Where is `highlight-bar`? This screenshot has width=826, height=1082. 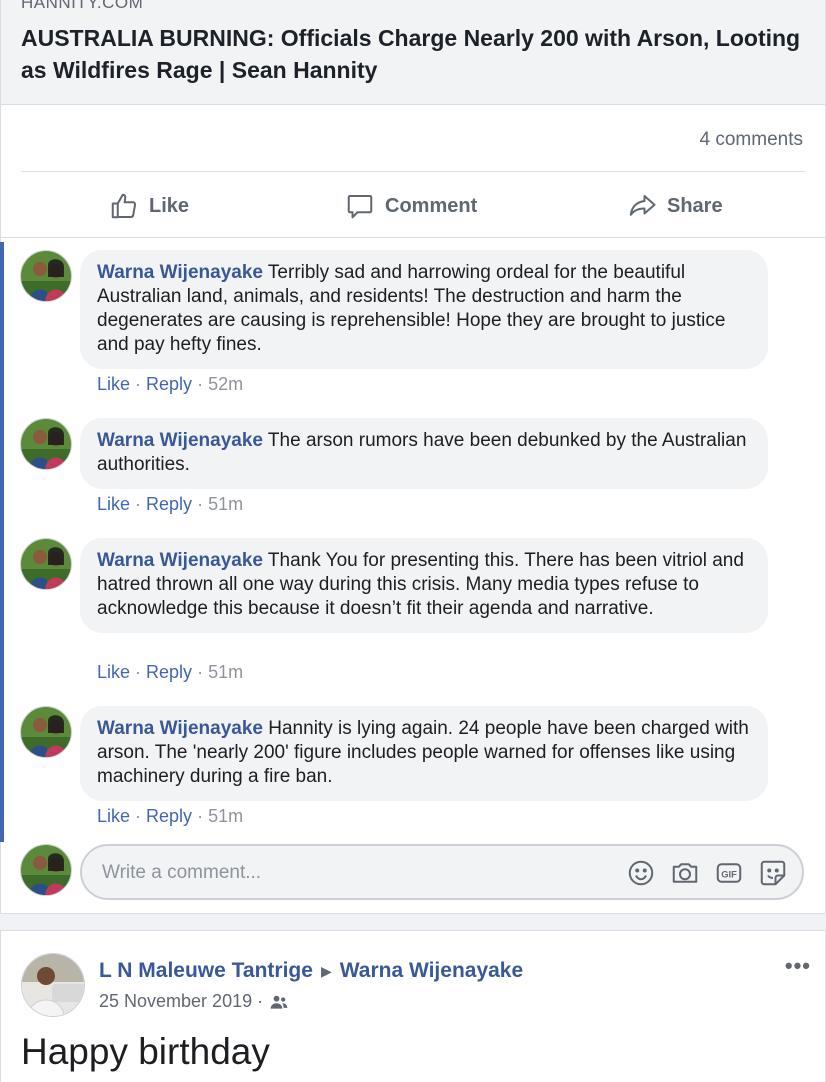
highlight-bar is located at coordinates (2, 542).